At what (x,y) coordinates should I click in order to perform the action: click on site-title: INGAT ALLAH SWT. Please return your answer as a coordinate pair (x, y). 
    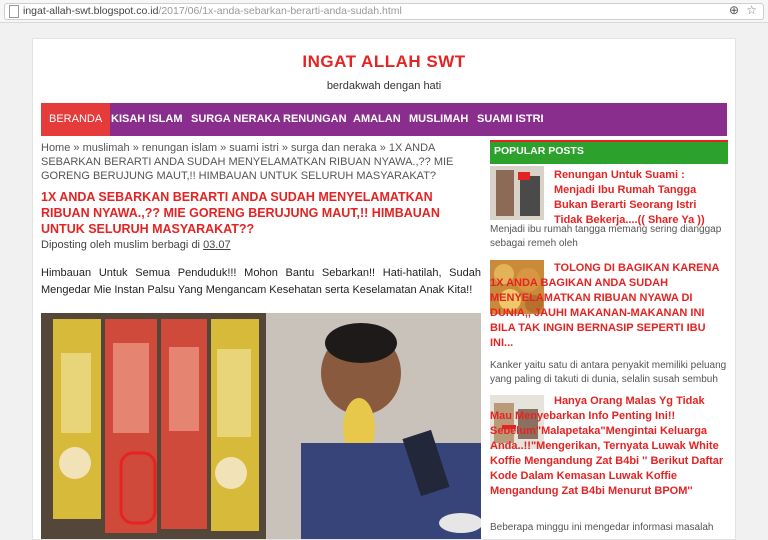
    Looking at the image, I should click on (384, 62).